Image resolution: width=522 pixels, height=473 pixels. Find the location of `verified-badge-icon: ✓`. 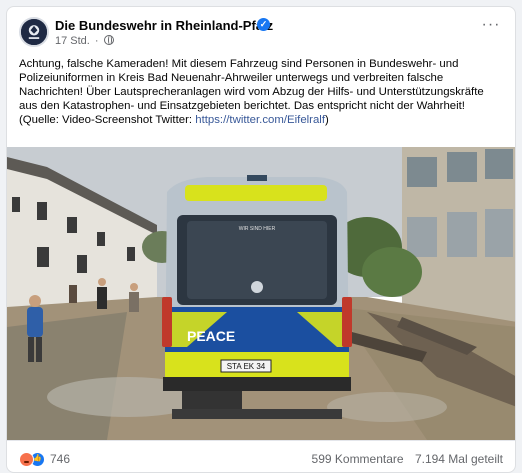

verified-badge-icon: ✓ is located at coordinates (263, 24).